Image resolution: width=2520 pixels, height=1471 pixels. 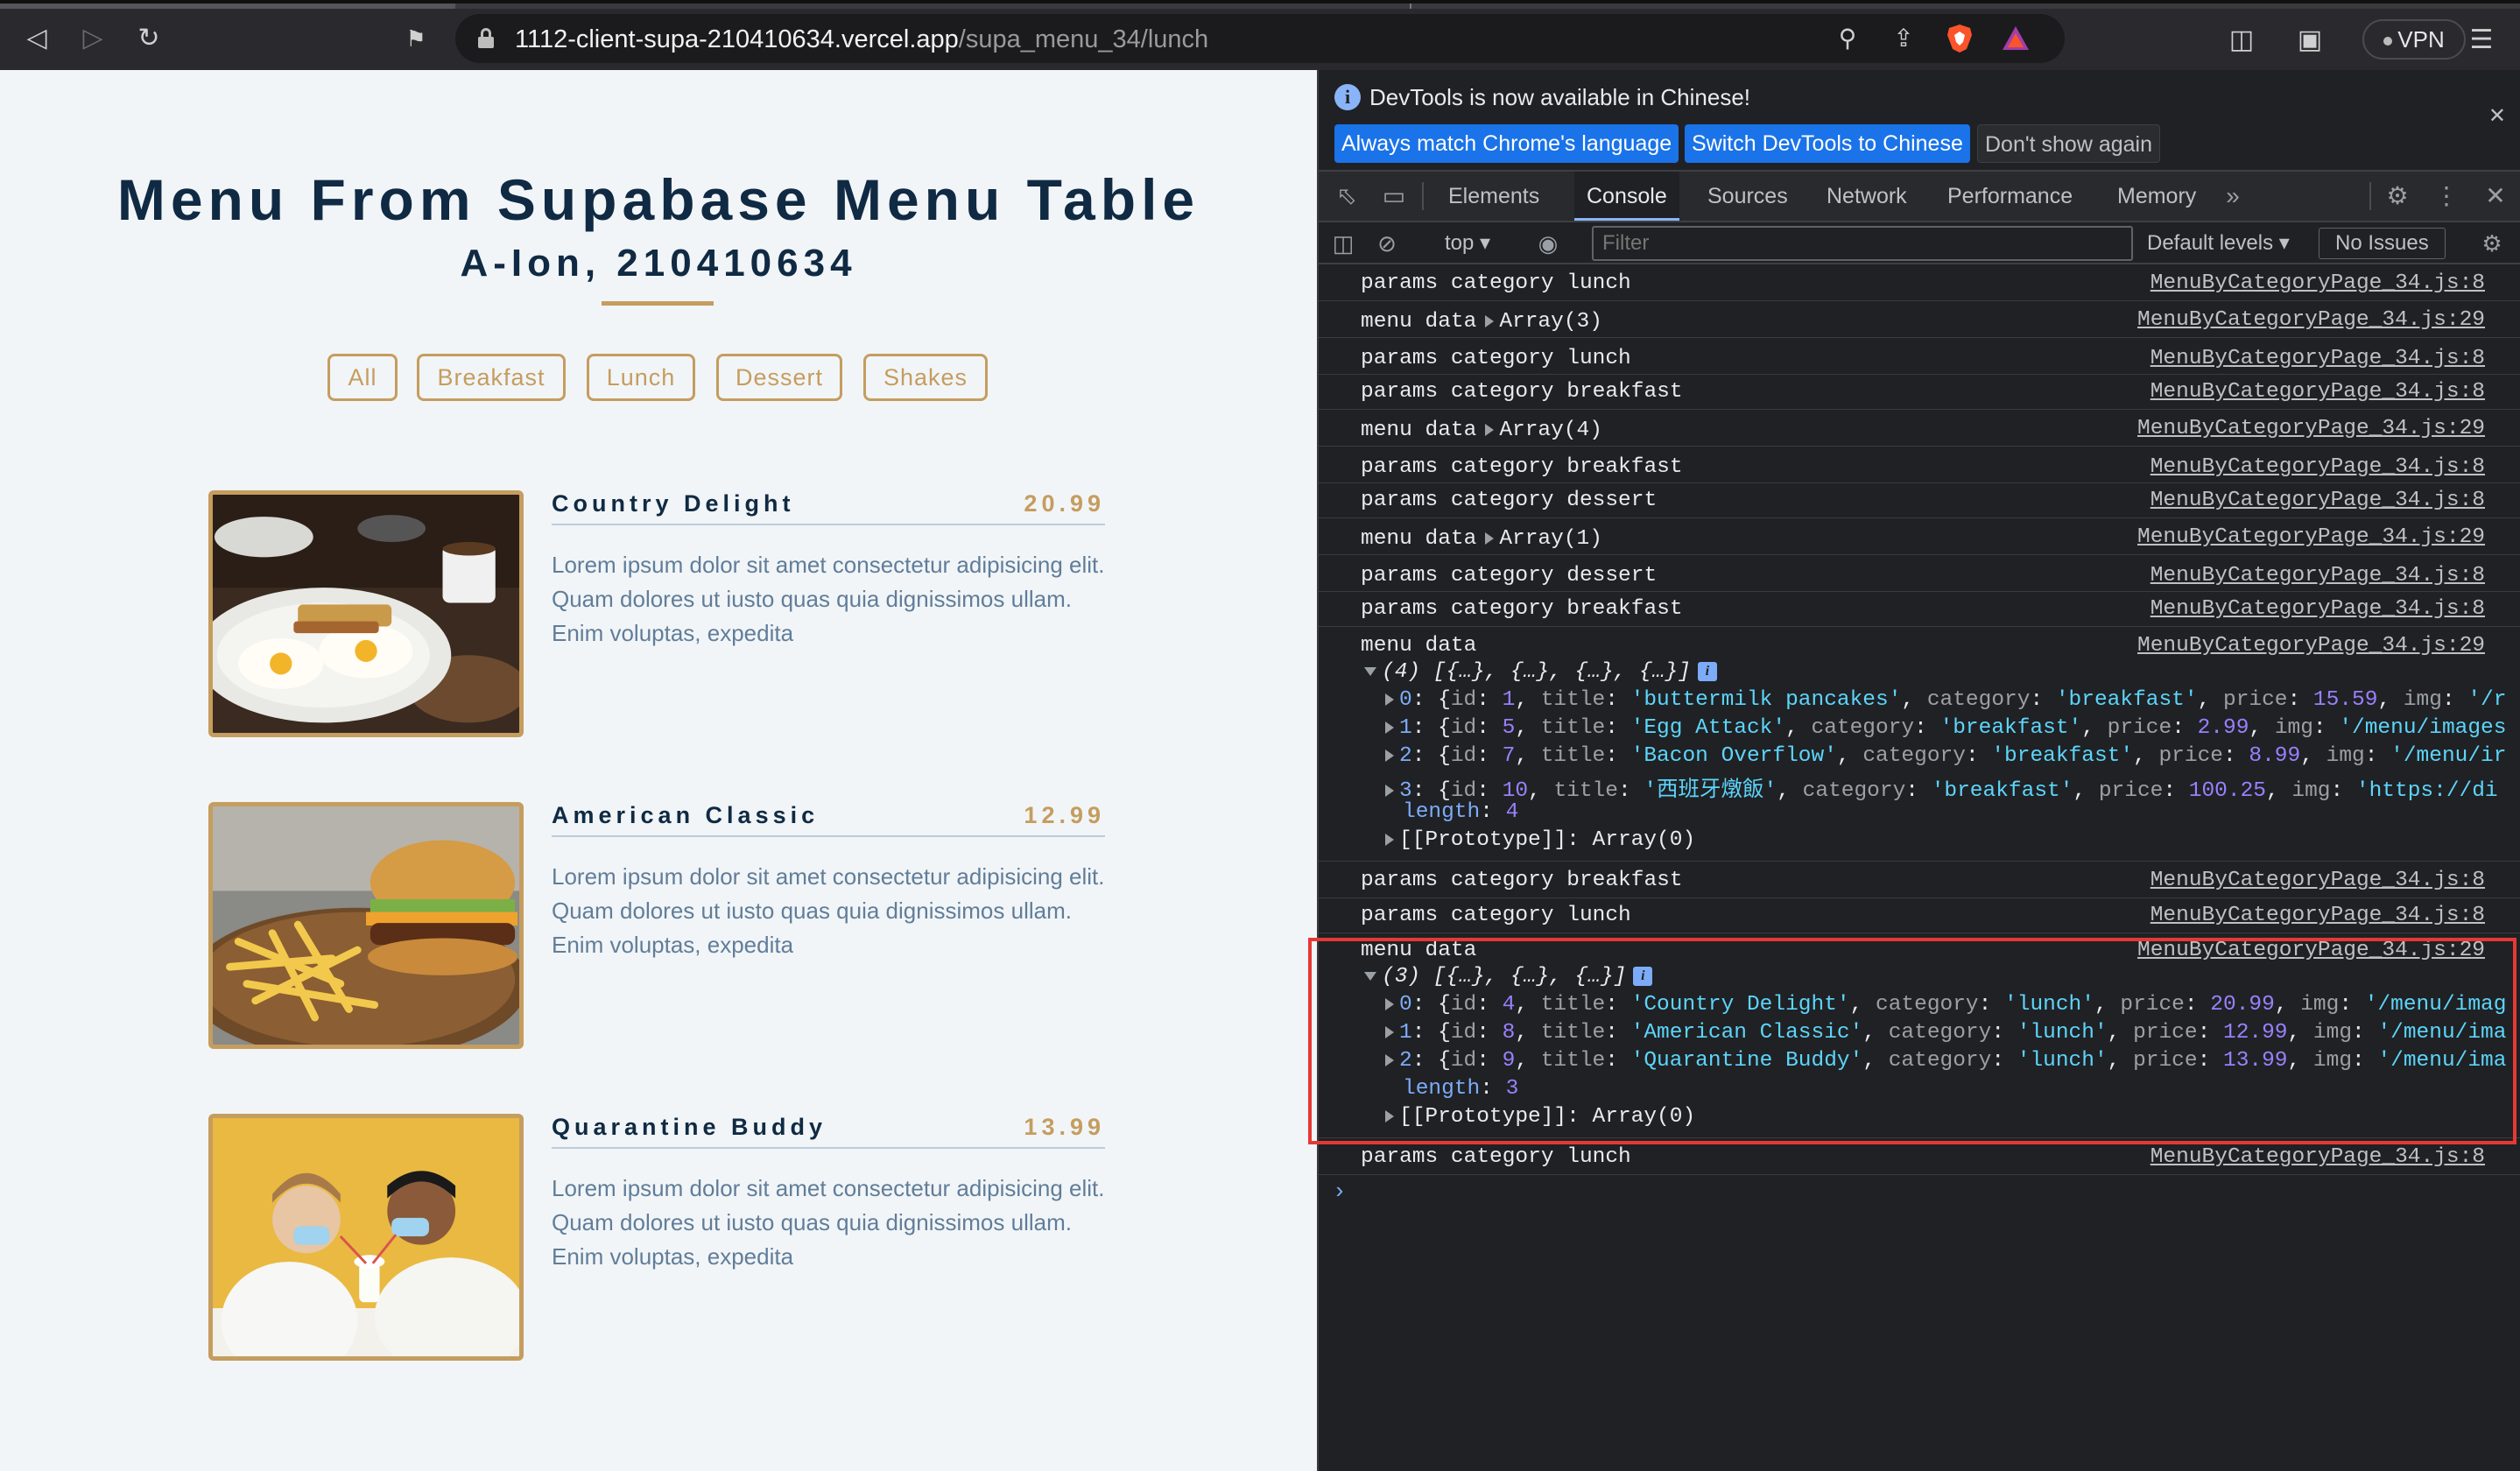 What do you see at coordinates (641, 377) in the screenshot?
I see `filter-button-lunch: Lunch` at bounding box center [641, 377].